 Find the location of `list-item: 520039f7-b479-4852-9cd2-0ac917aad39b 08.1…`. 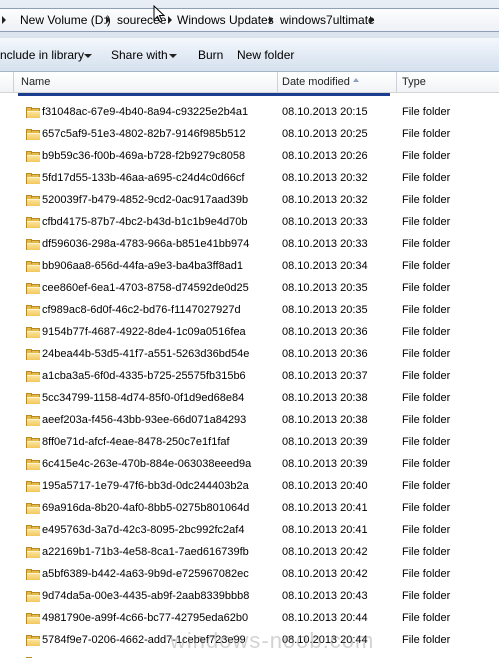

list-item: 520039f7-b479-4852-9cd2-0ac917aad39b 08.1… is located at coordinates (249, 201).